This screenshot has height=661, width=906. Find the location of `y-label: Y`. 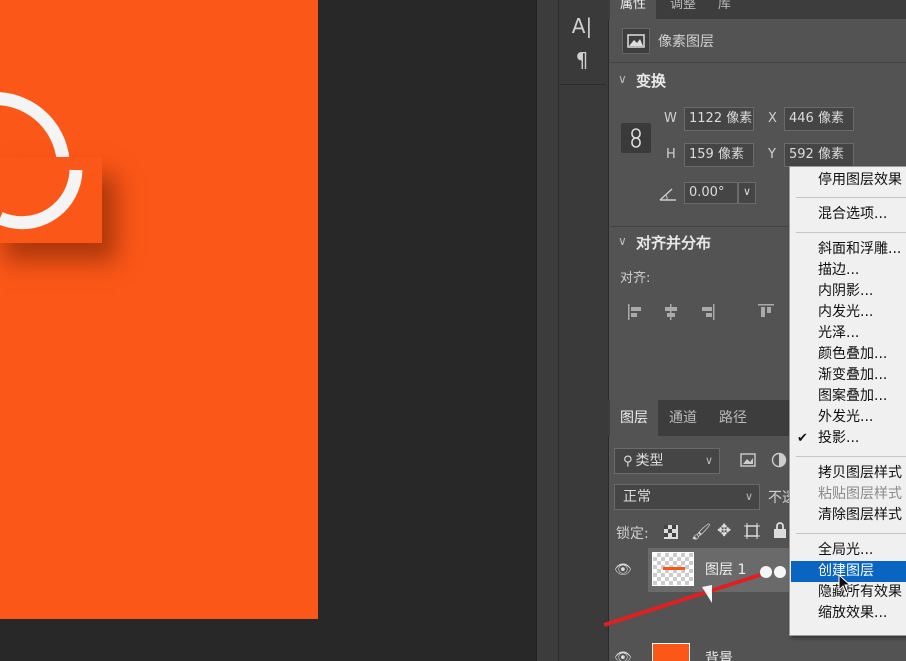

y-label: Y is located at coordinates (772, 154).